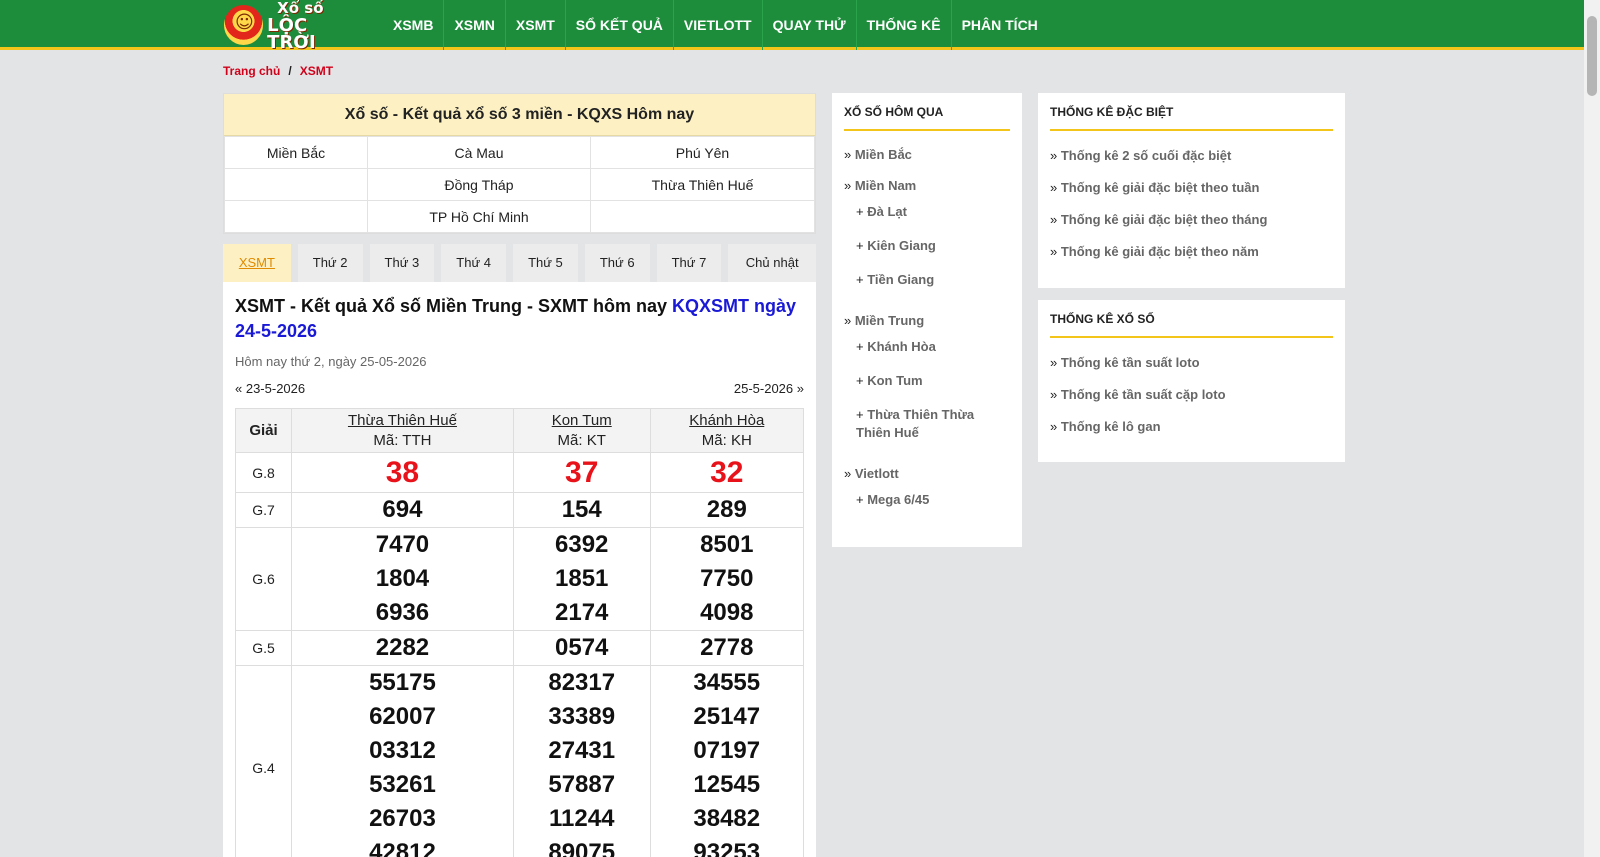 The image size is (1600, 857). What do you see at coordinates (894, 380) in the screenshot?
I see `yesterday-sub-link: Kon Tum` at bounding box center [894, 380].